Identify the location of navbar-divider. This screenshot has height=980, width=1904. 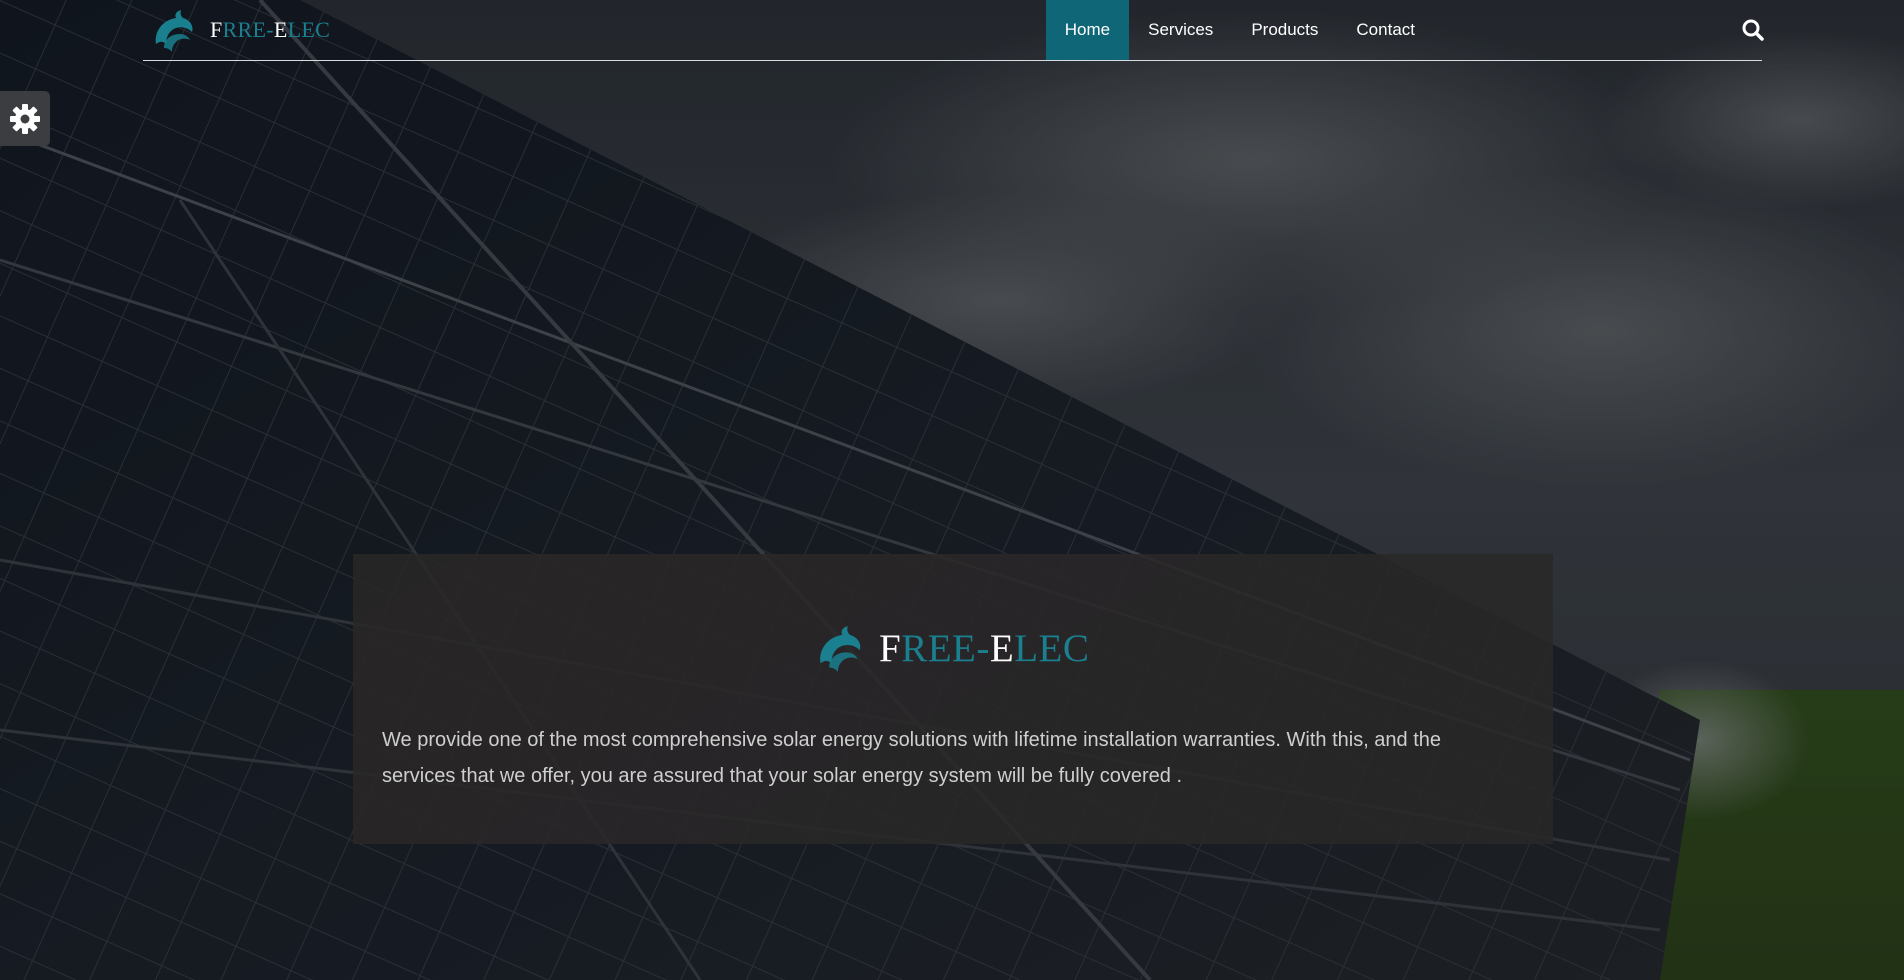
(952, 60).